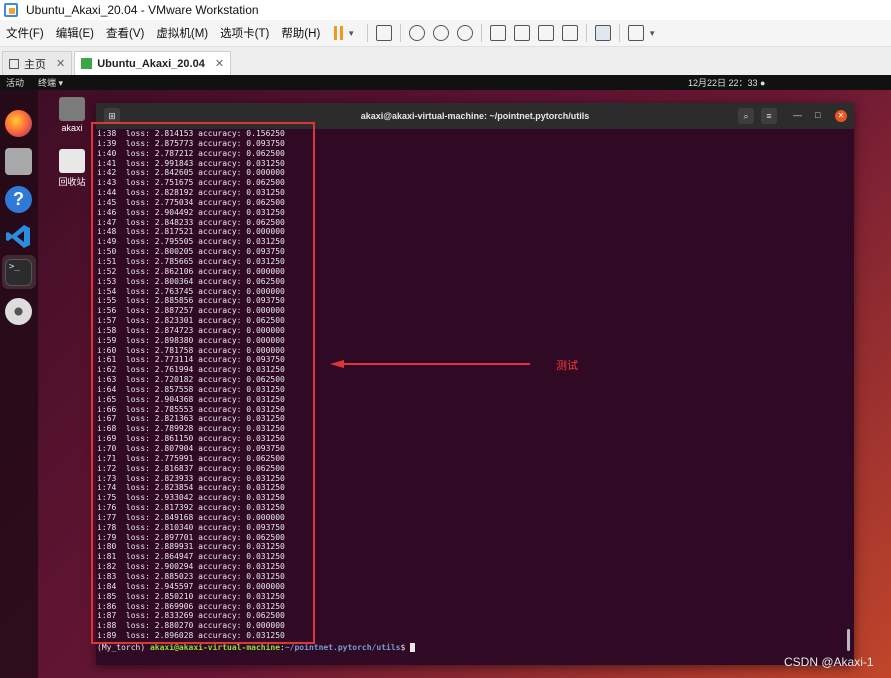  Describe the element at coordinates (244, 33) in the screenshot. I see `menu-tabs: 选项卡(T)` at that location.